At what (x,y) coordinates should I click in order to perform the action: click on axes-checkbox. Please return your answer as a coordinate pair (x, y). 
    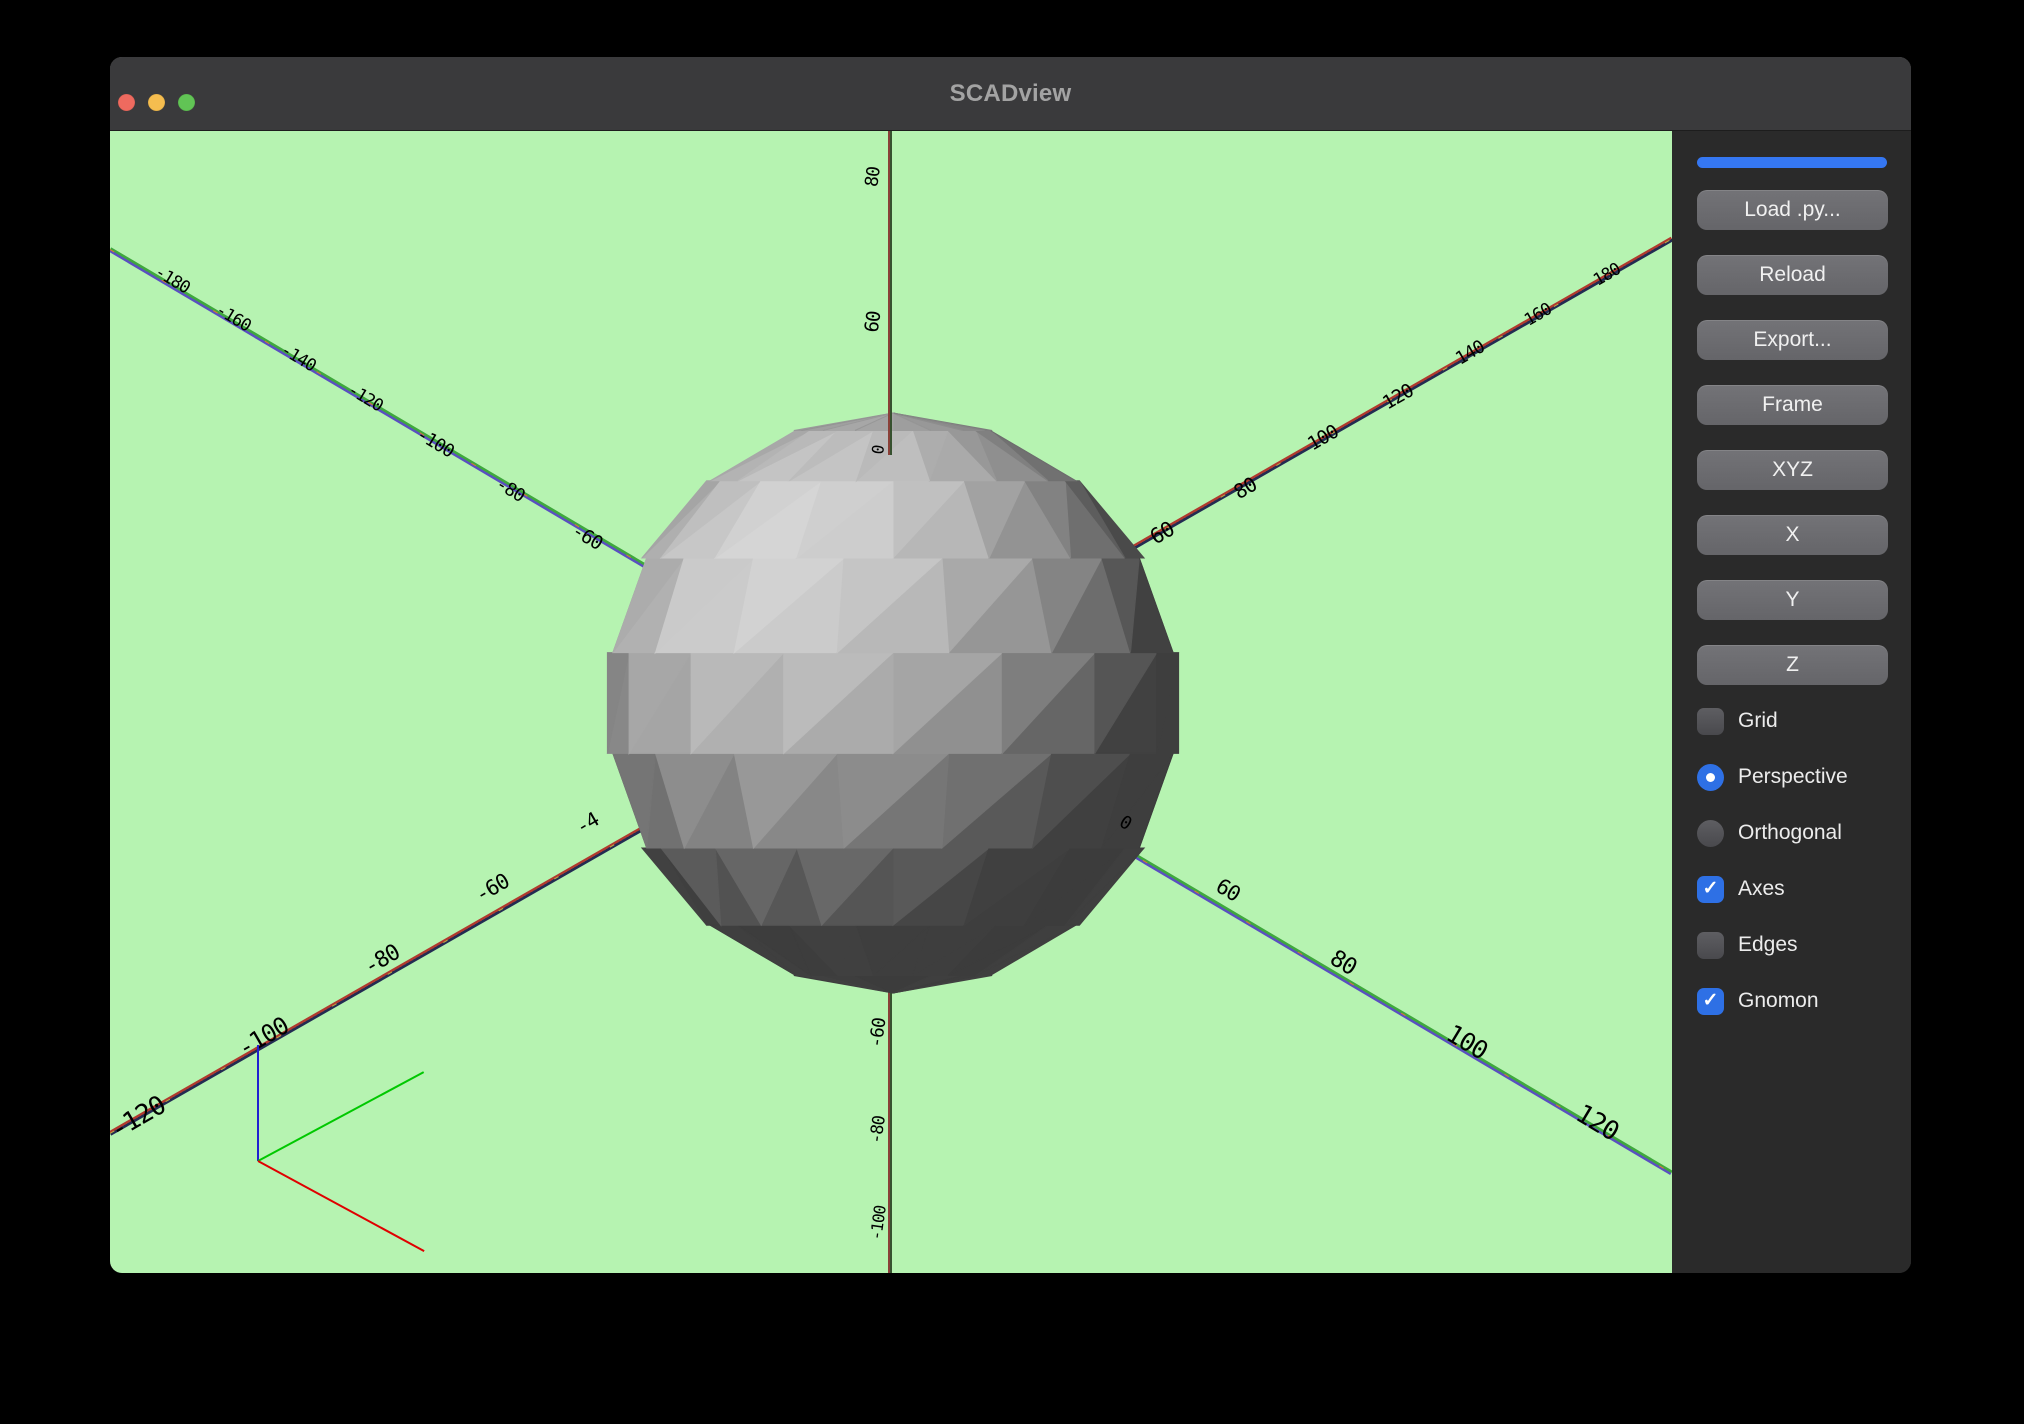
    Looking at the image, I should click on (1710, 889).